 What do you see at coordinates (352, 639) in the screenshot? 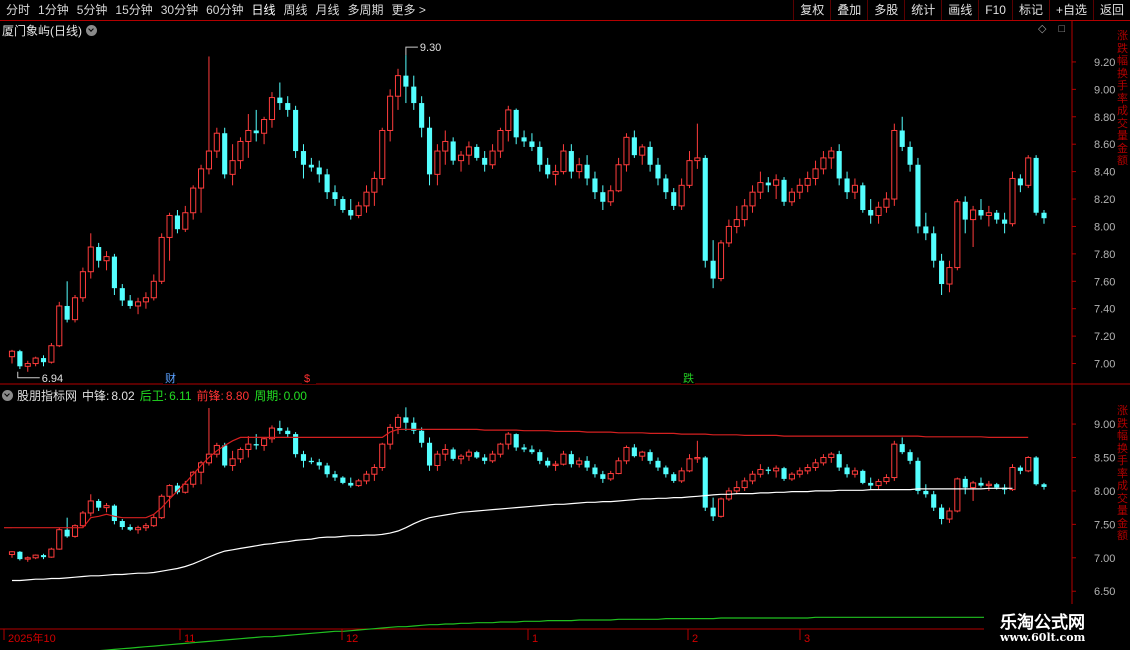
I see `date-label: 12` at bounding box center [352, 639].